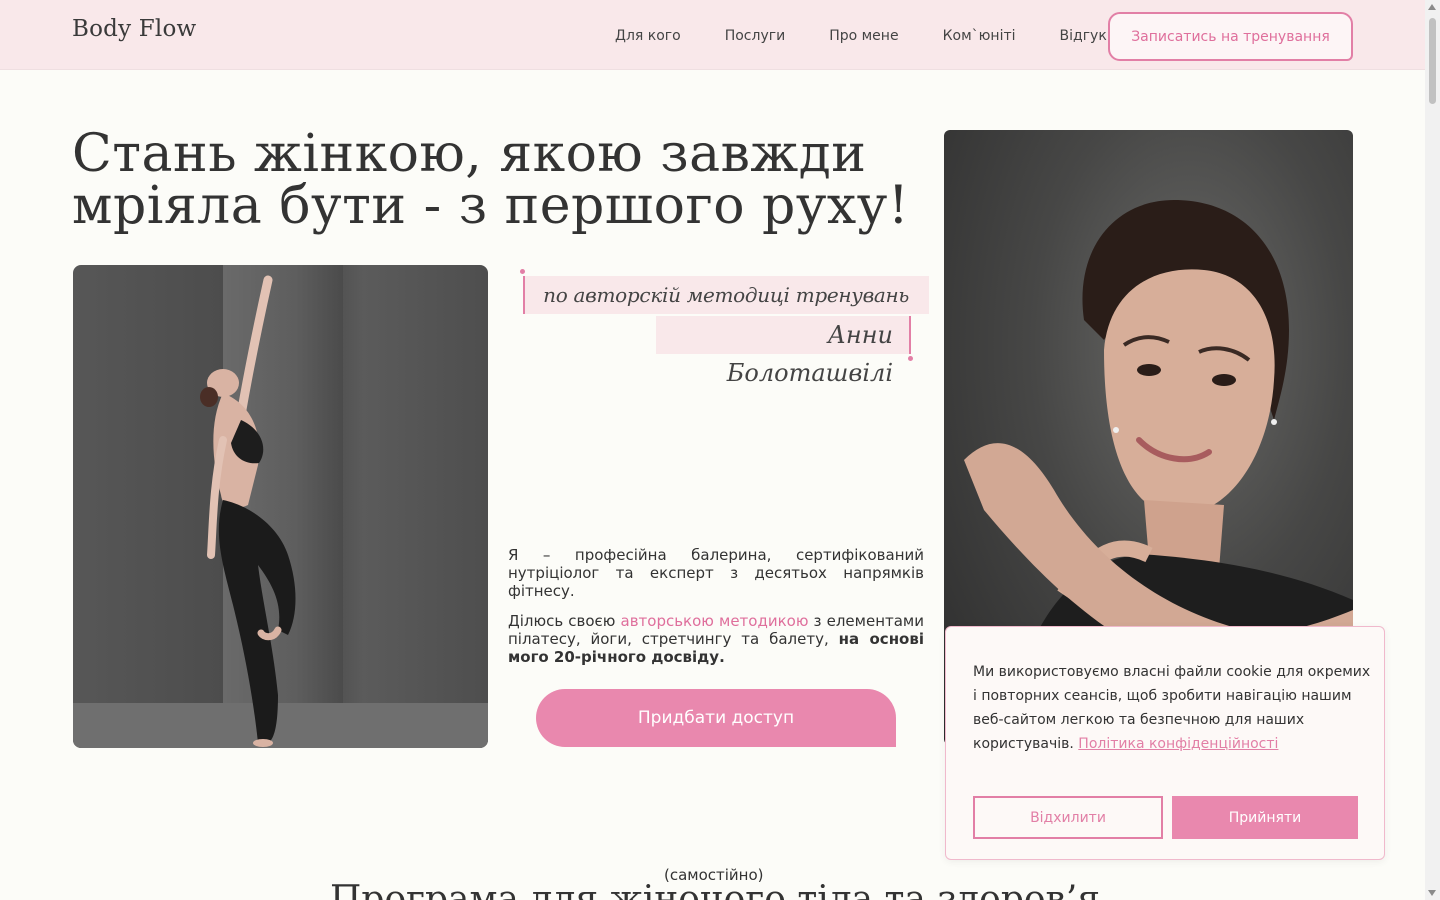 The height and width of the screenshot is (900, 1440). What do you see at coordinates (1432, 450) in the screenshot?
I see `page-scrollbar` at bounding box center [1432, 450].